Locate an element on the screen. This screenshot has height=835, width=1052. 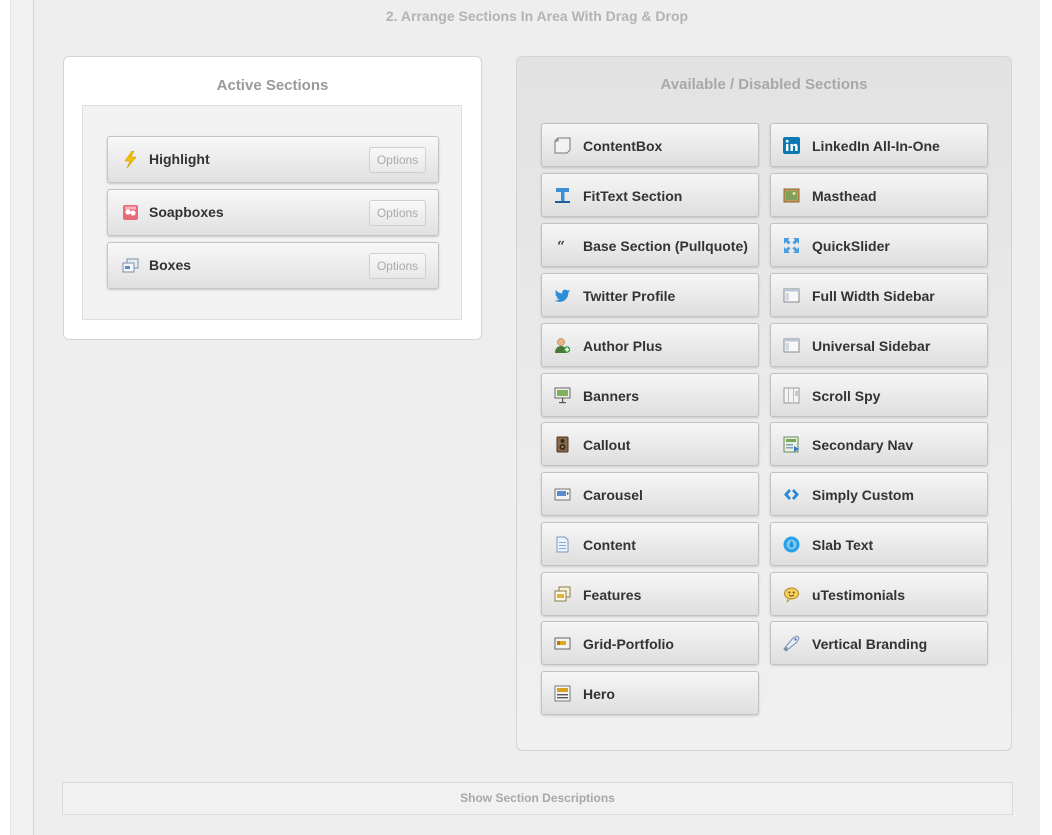
lightning-icon is located at coordinates (130, 159).